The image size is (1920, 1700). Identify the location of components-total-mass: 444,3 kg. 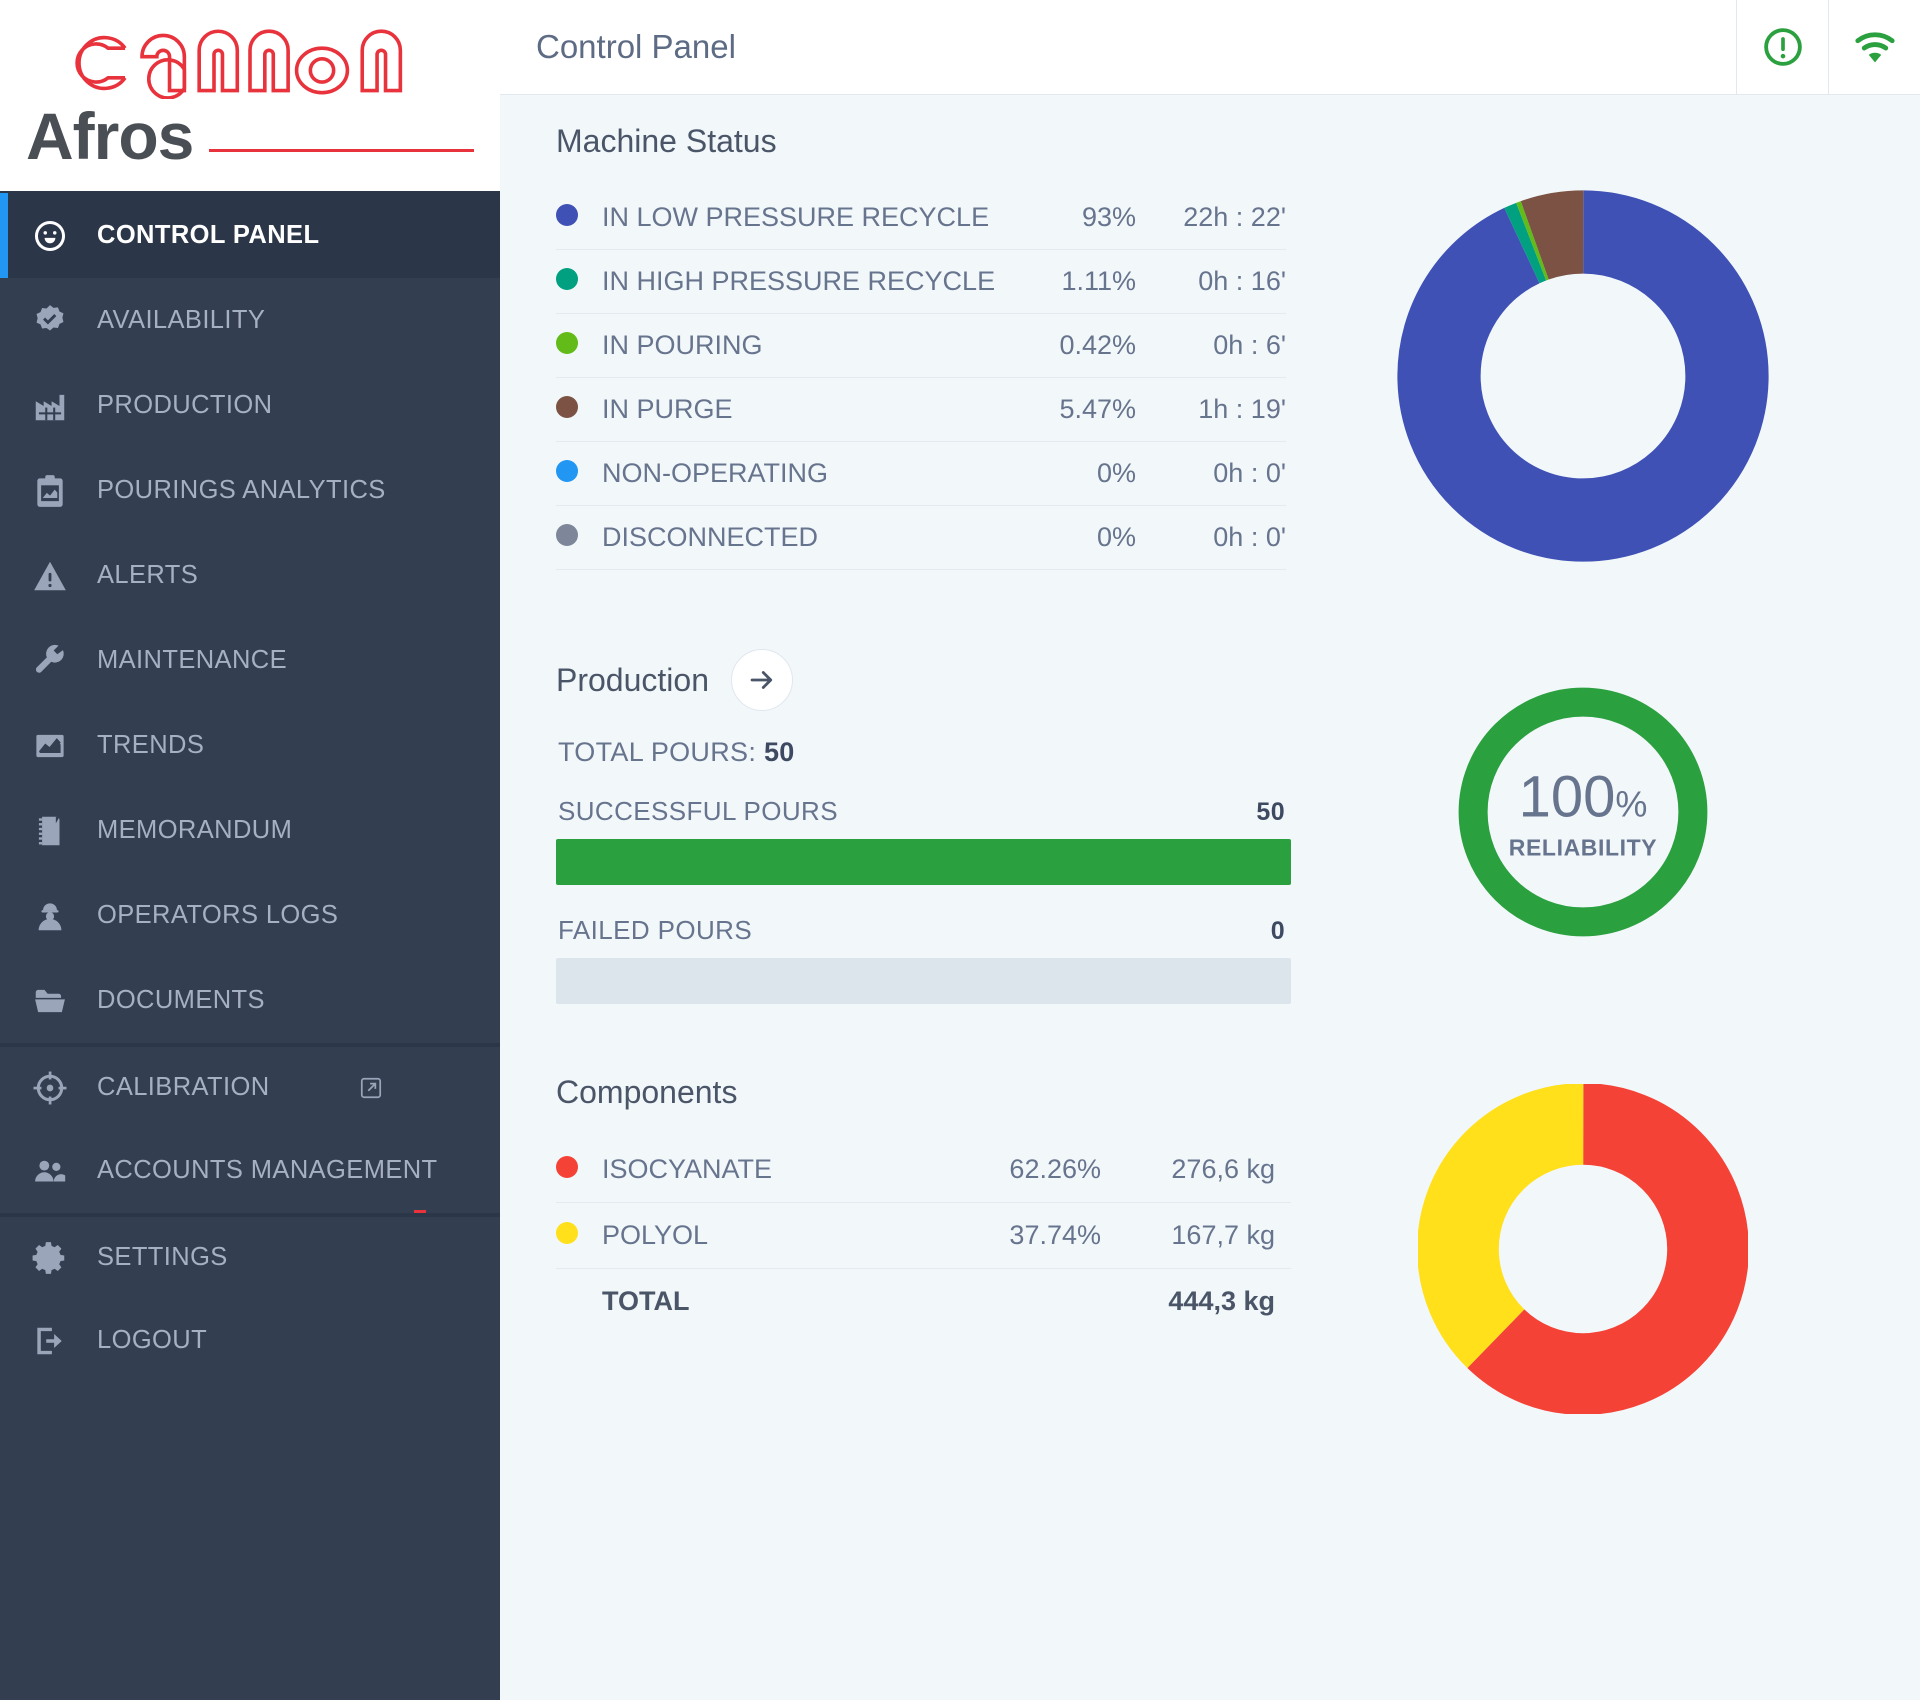
(1221, 1301).